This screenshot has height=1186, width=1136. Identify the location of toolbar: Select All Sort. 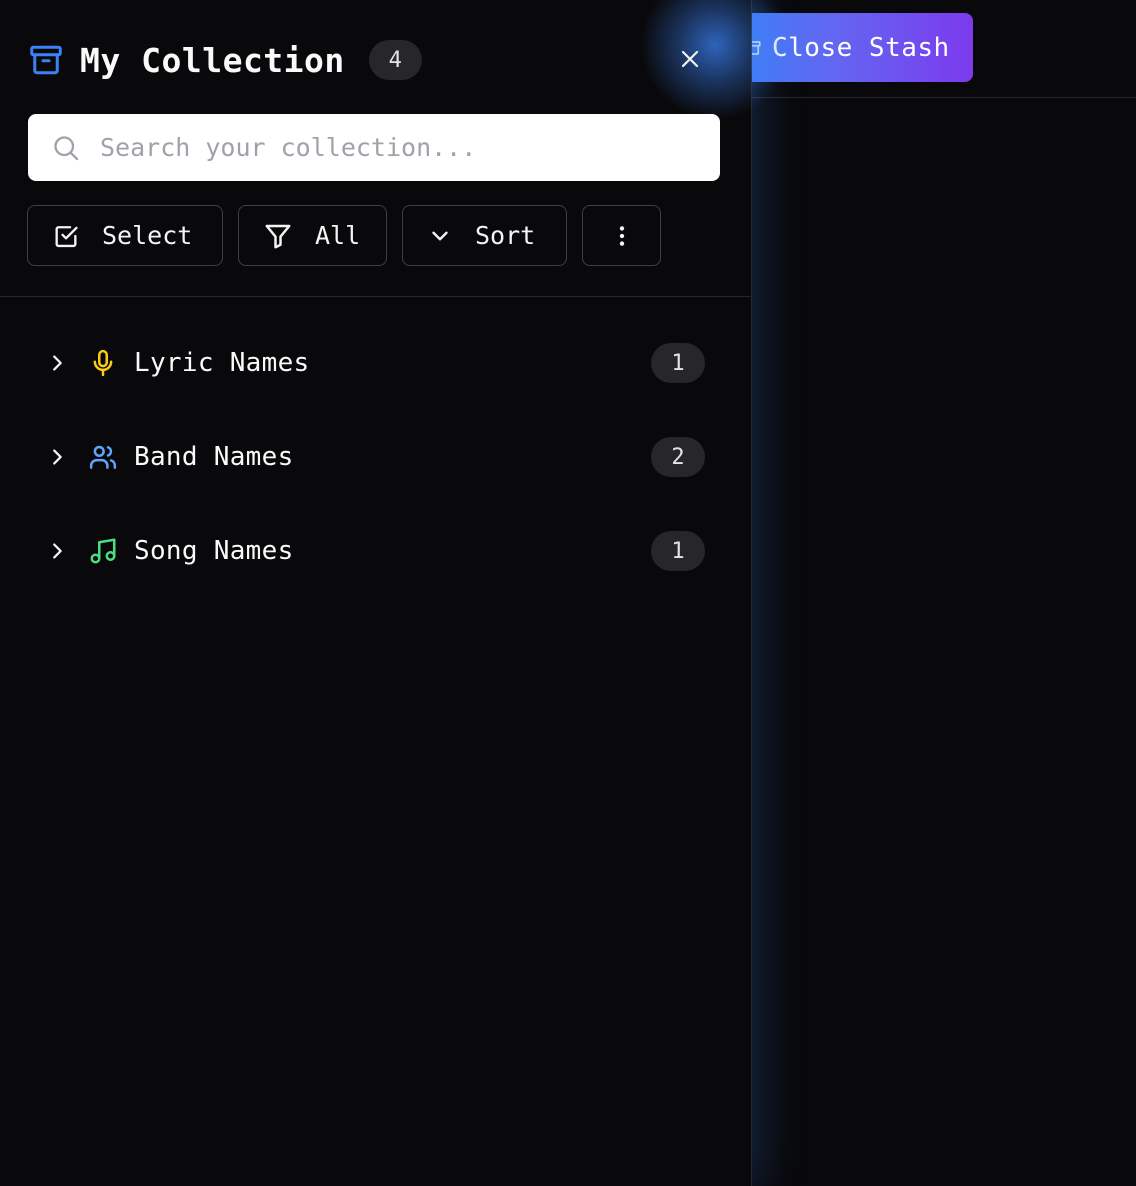
(344, 235).